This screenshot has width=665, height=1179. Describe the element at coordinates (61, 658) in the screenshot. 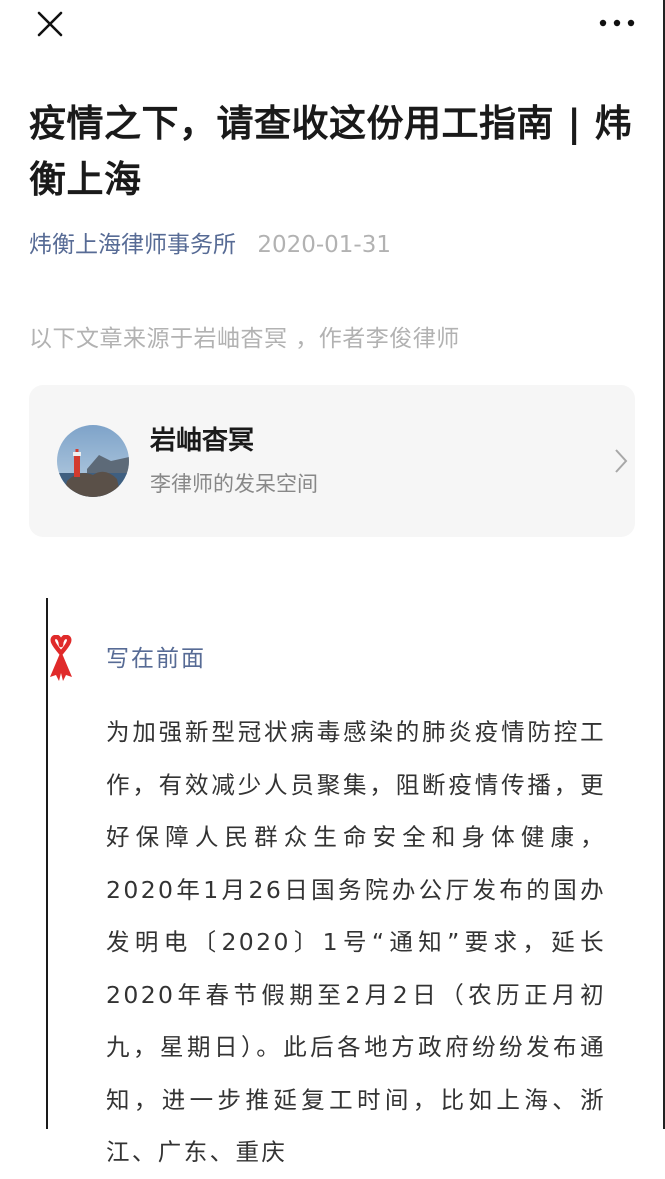

I see `ribbon-icon` at that location.